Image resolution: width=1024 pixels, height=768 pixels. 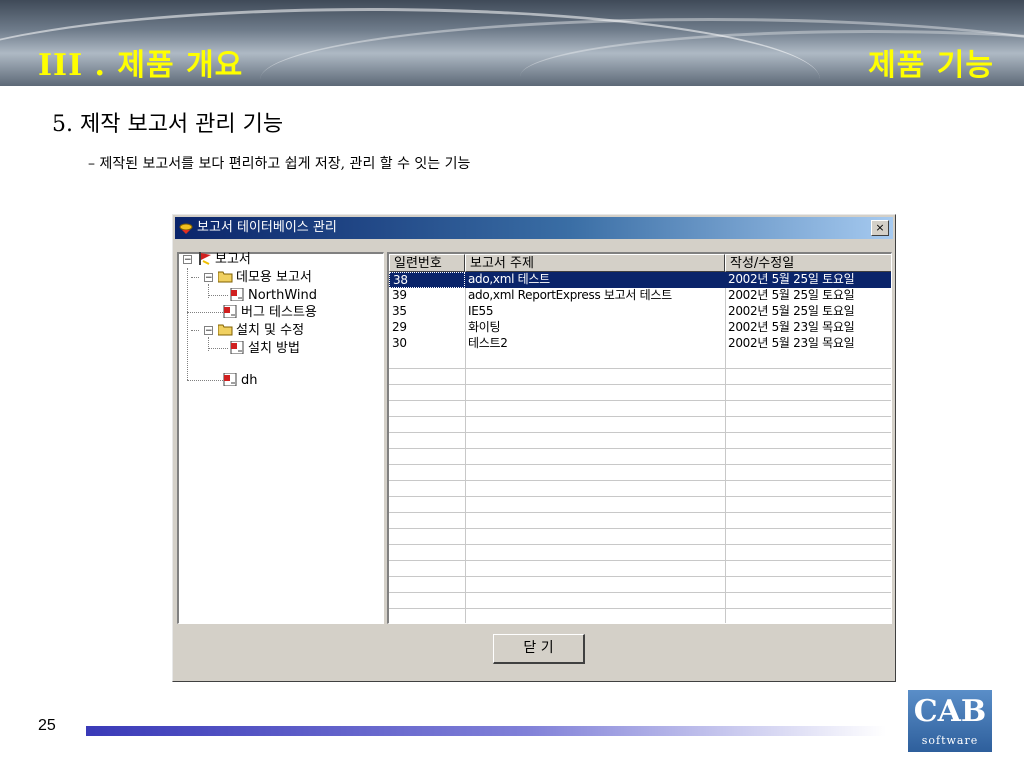 What do you see at coordinates (512, 43) in the screenshot?
I see `slide-banner: III . 제품 개요 제품 기능` at bounding box center [512, 43].